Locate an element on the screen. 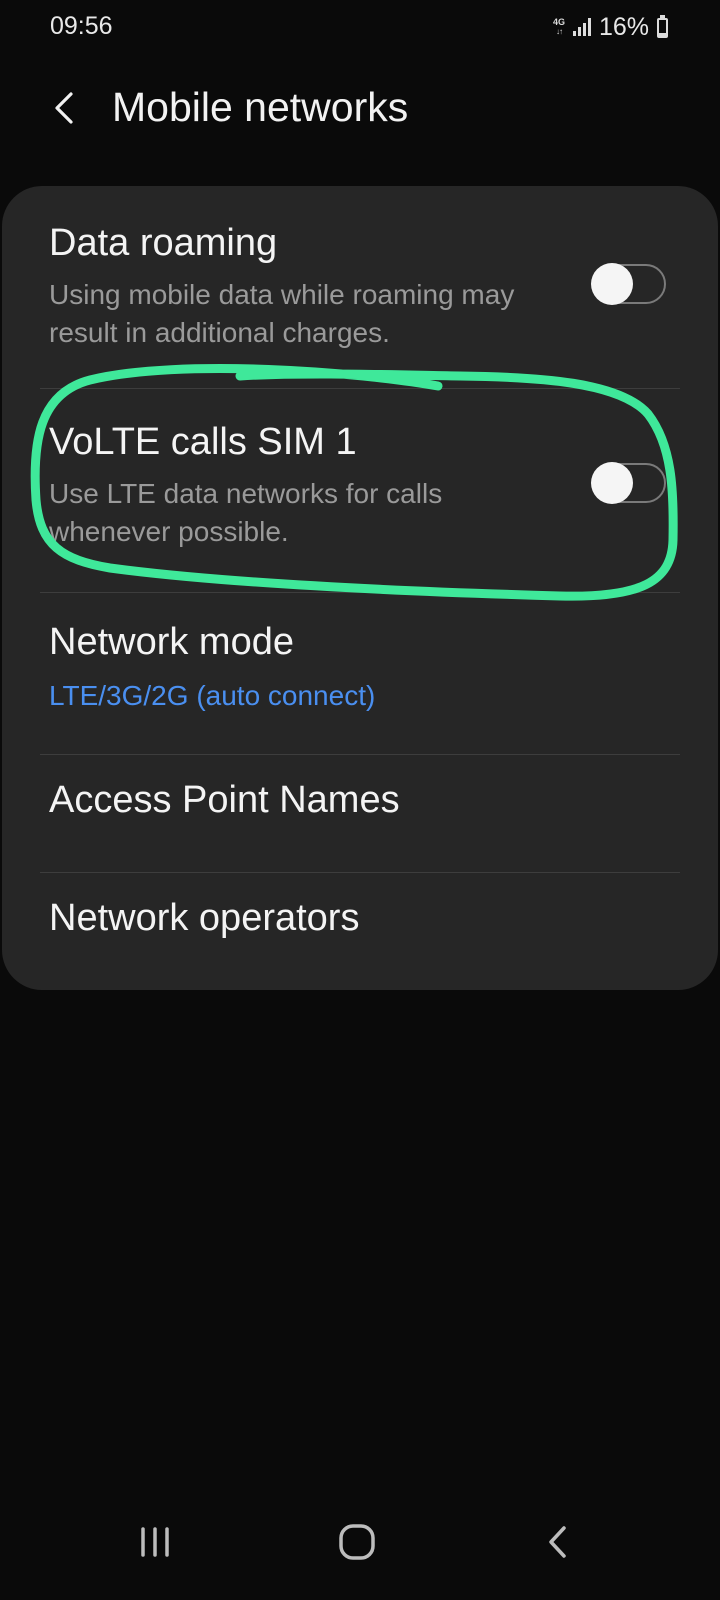  back-button is located at coordinates (64, 108).